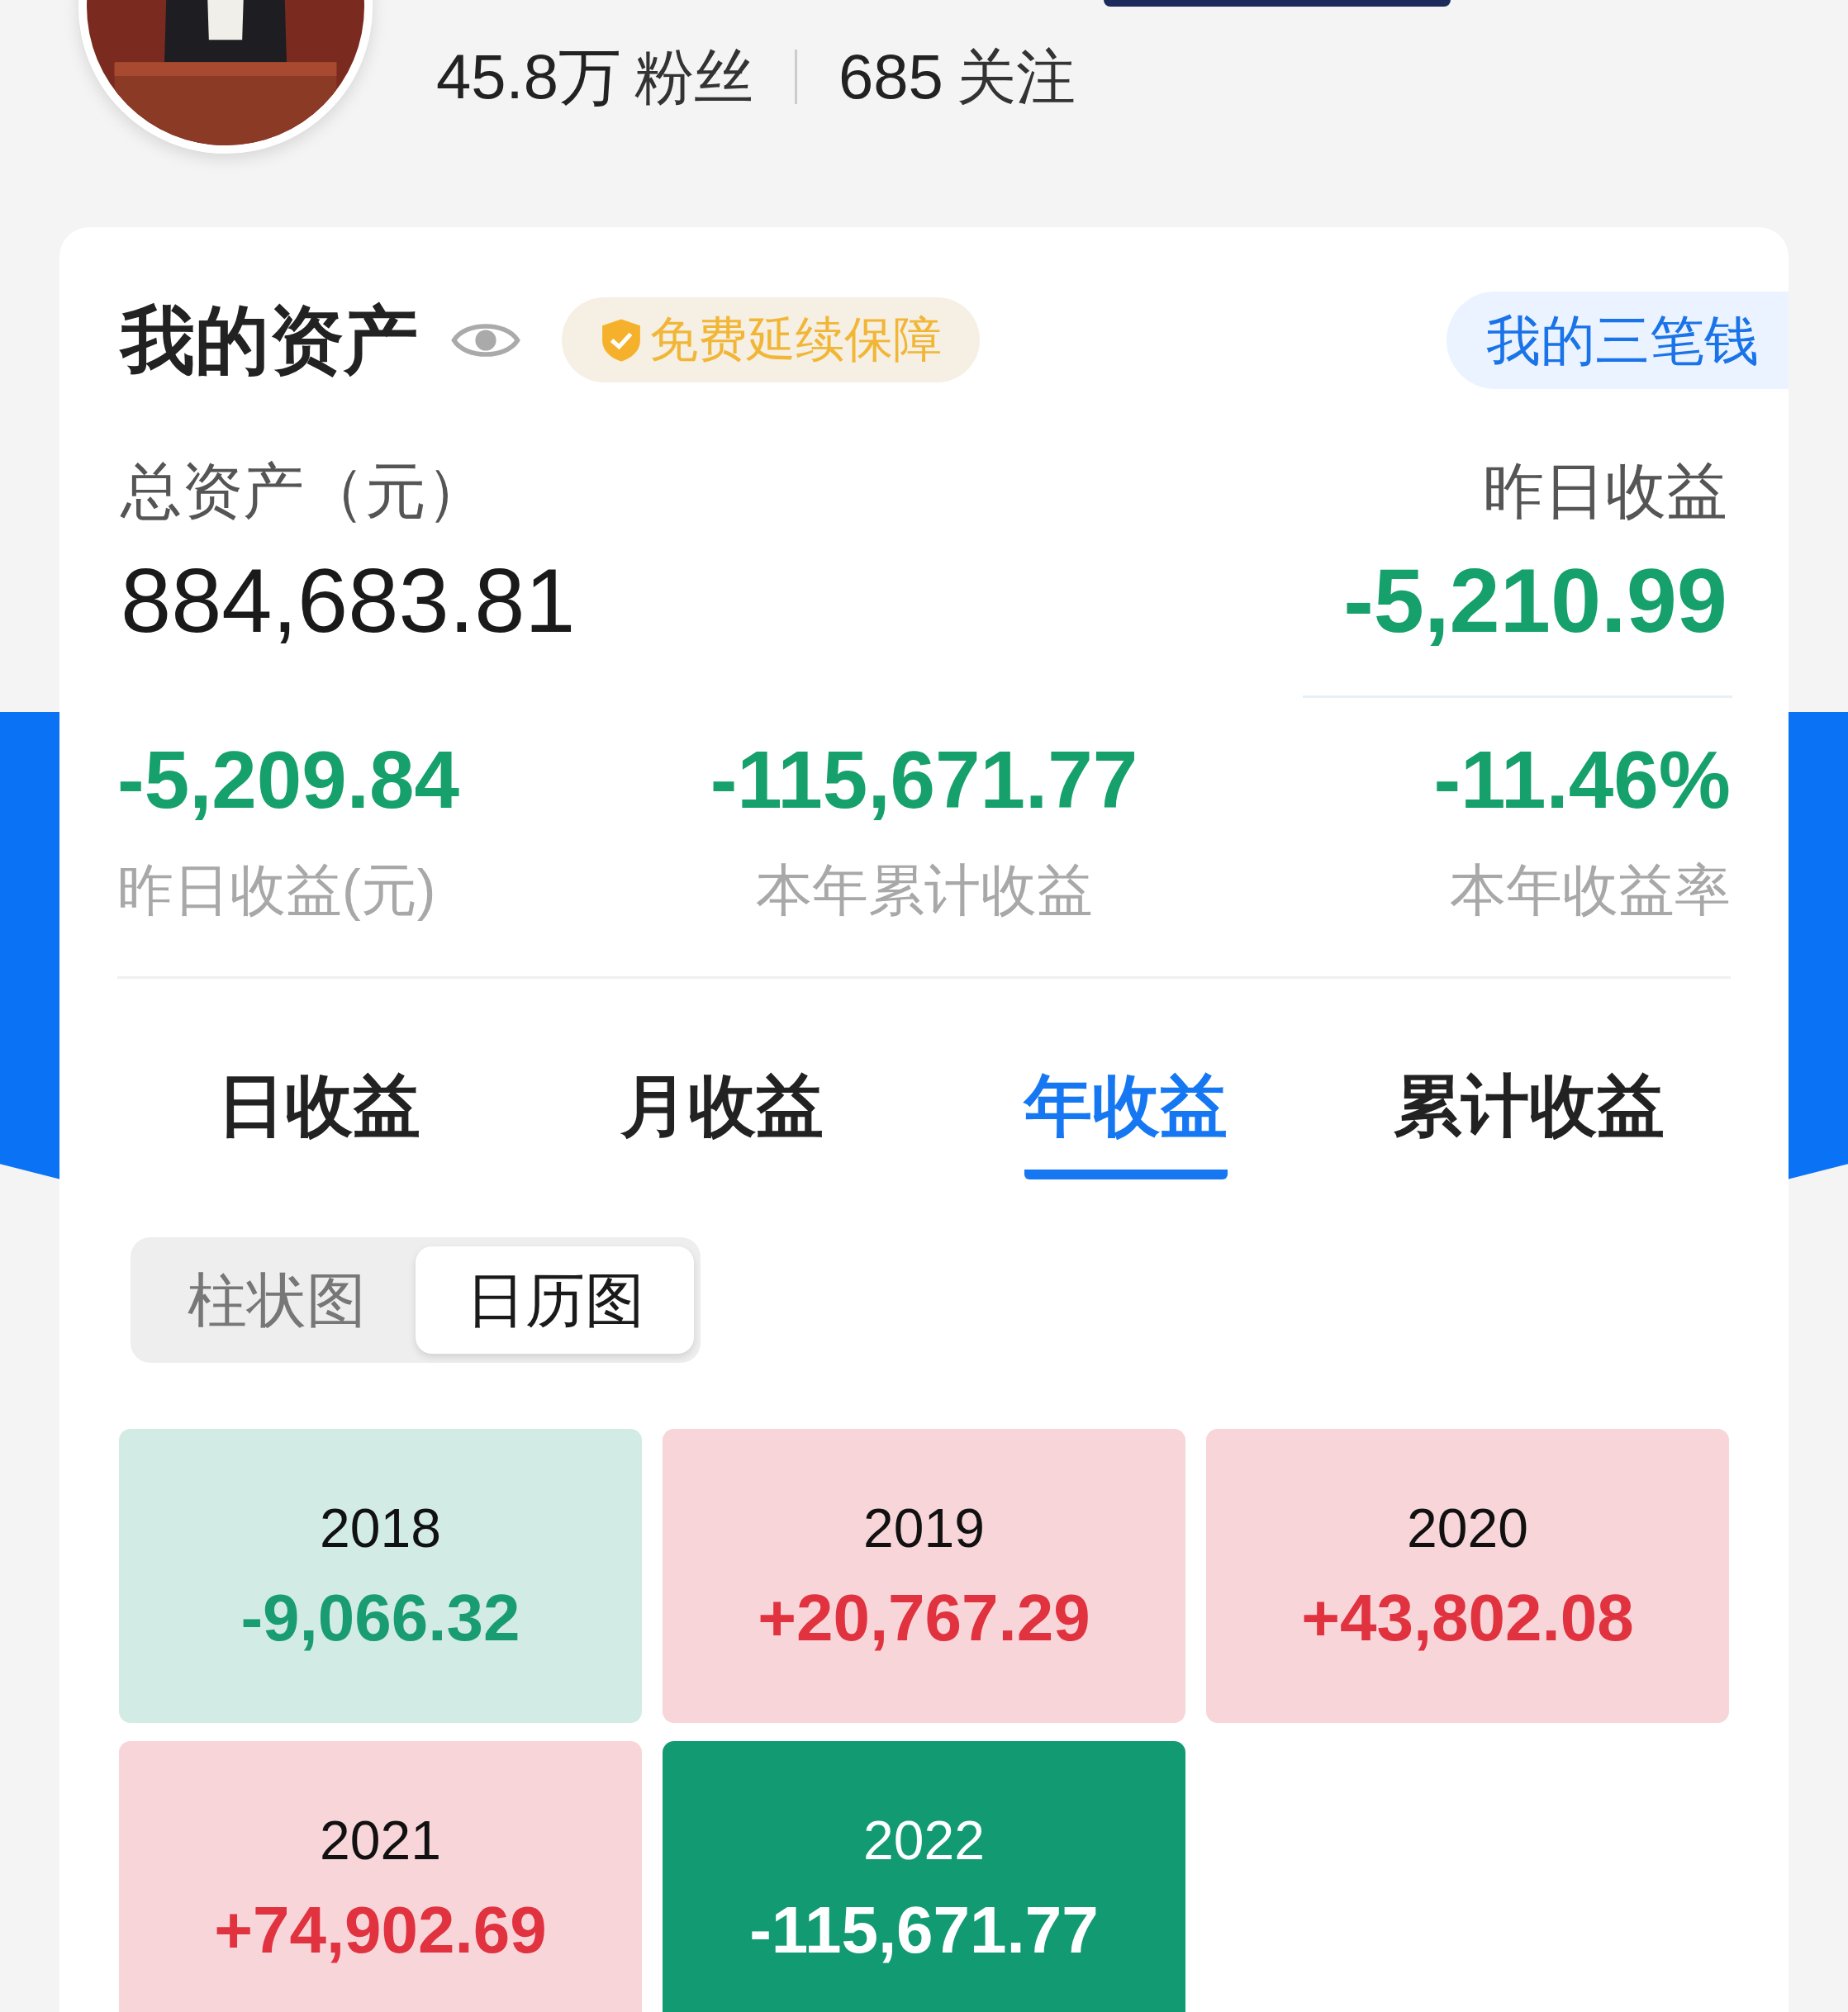 The image size is (1848, 2012). Describe the element at coordinates (1529, 1125) in the screenshot. I see `earnings-tab: 累计收益` at that location.